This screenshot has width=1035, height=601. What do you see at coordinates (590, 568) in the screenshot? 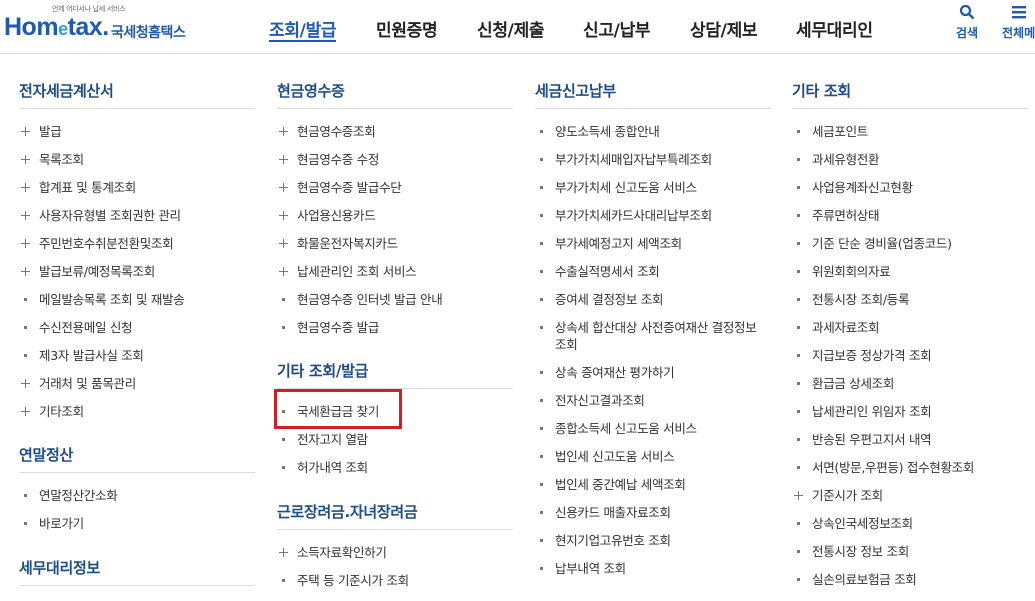
I see `menu-item-label: 납부내역 조회` at bounding box center [590, 568].